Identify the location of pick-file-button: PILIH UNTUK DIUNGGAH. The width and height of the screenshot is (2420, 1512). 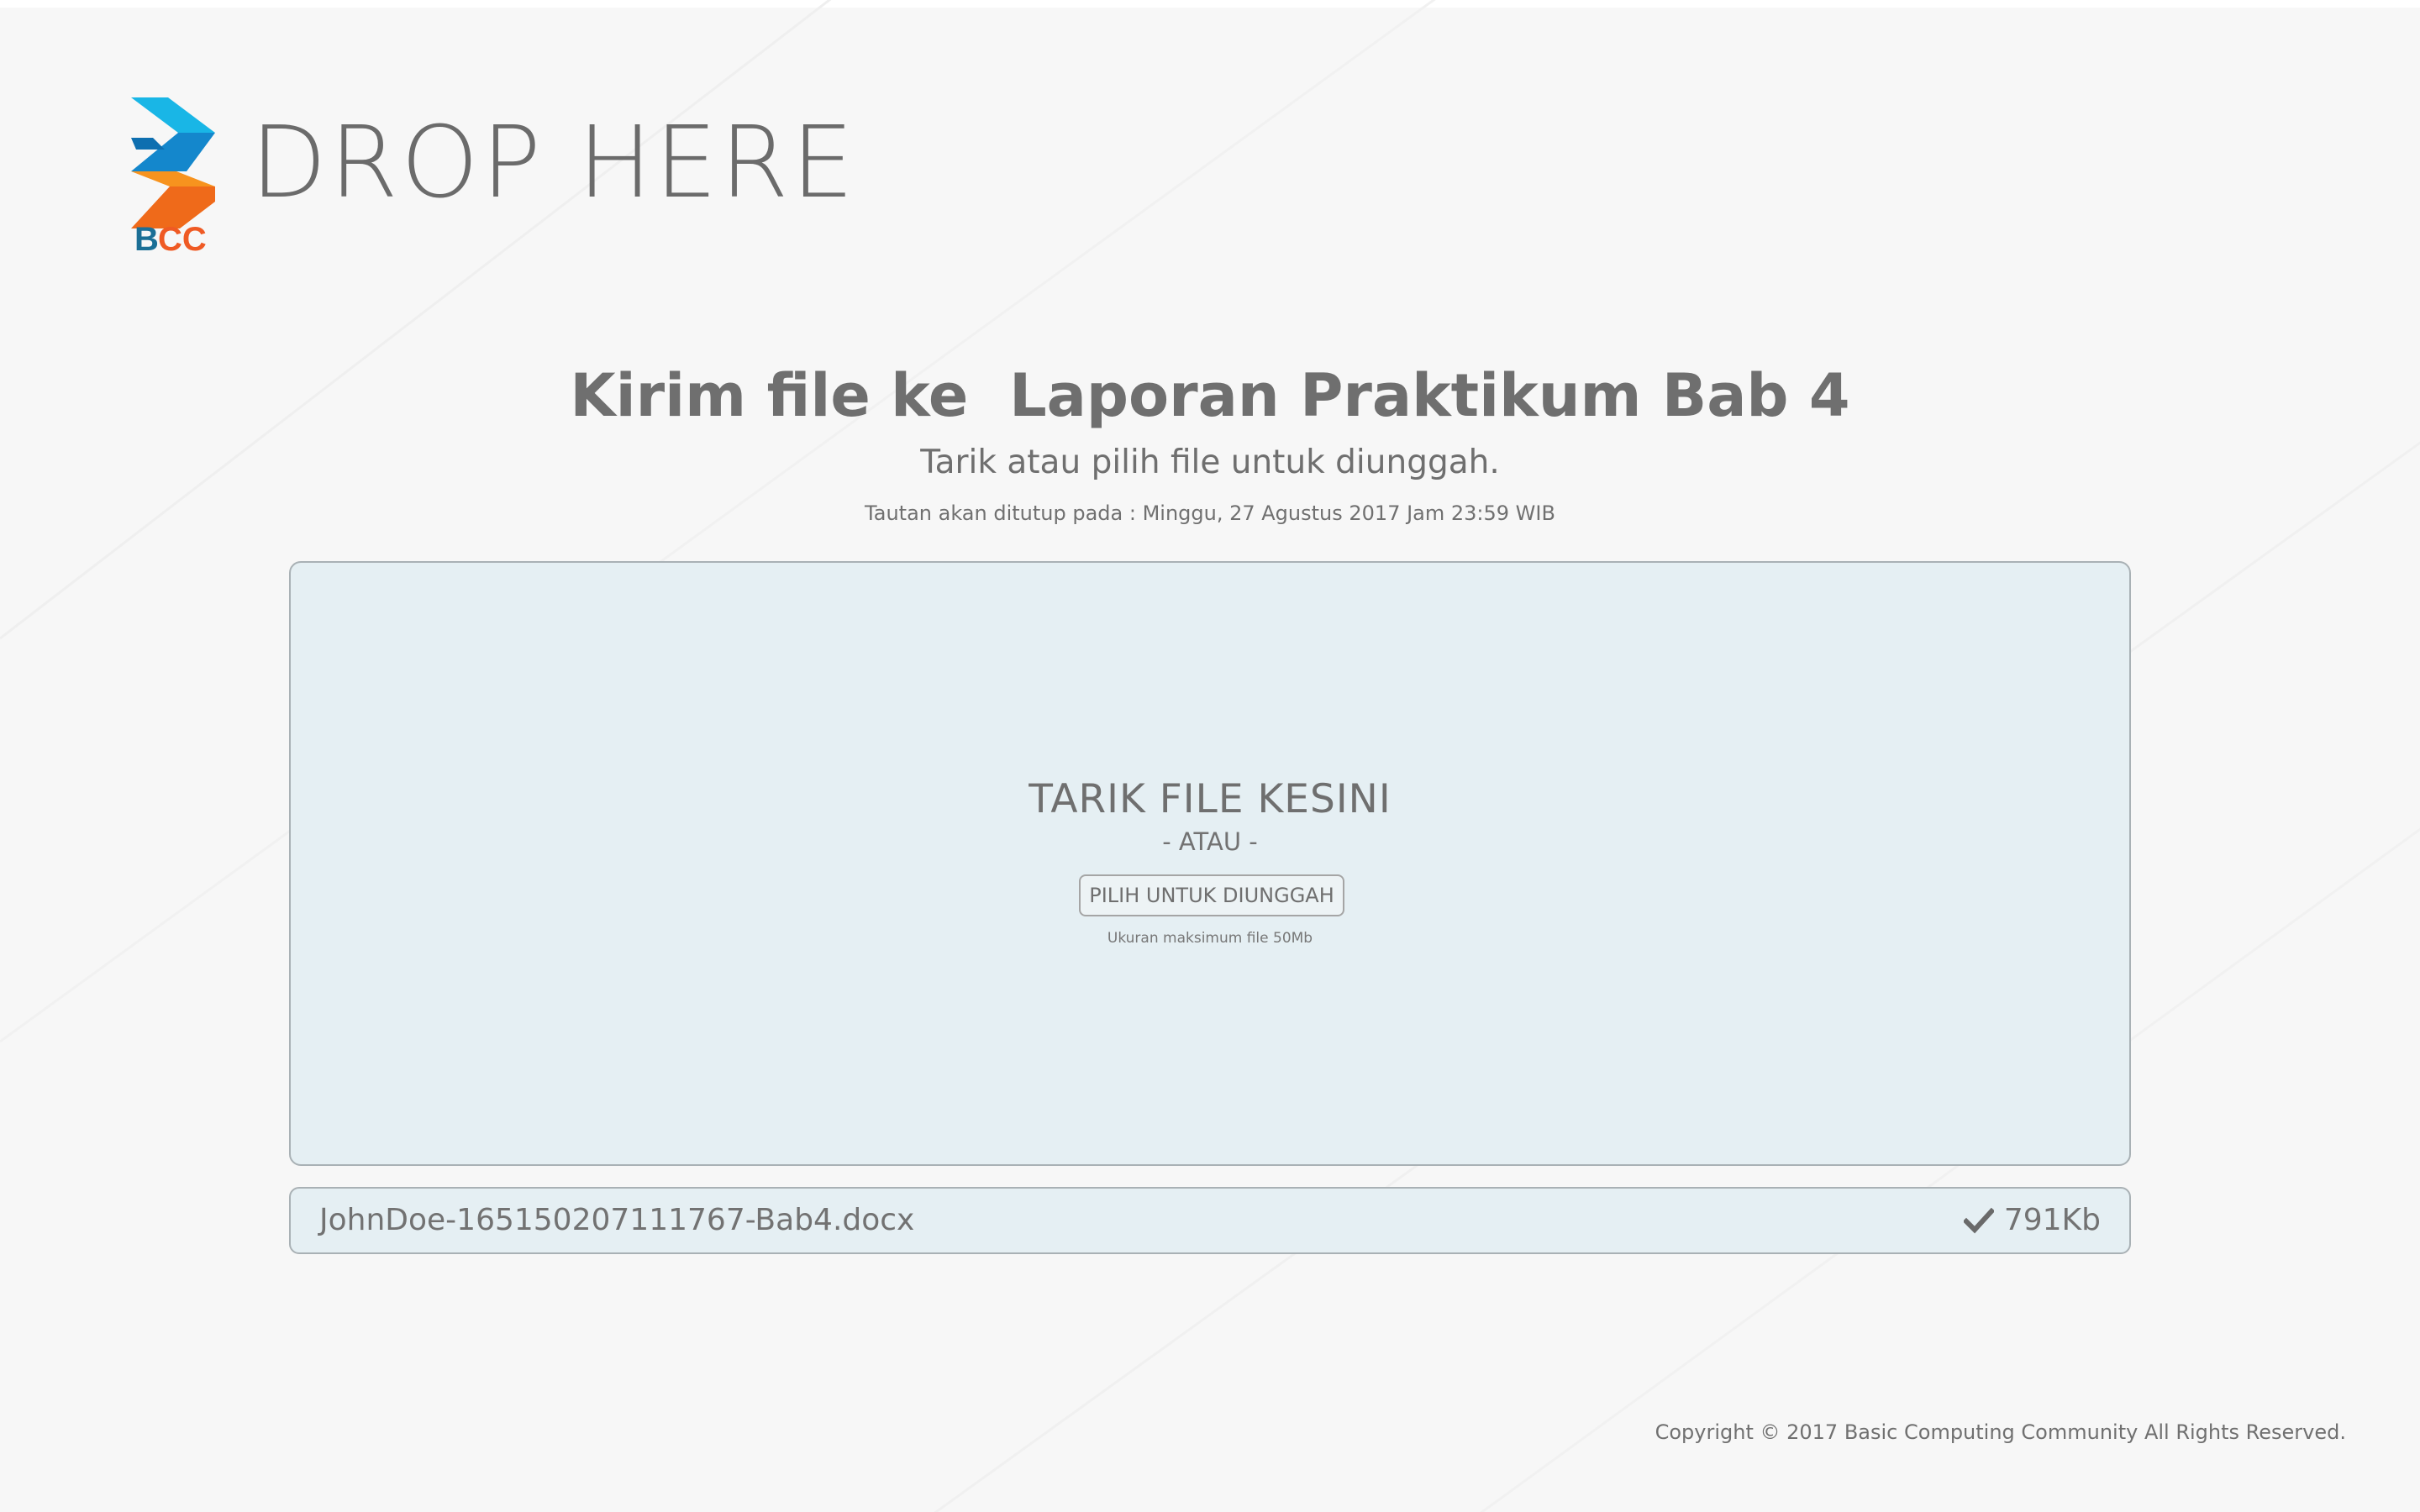
(1211, 895).